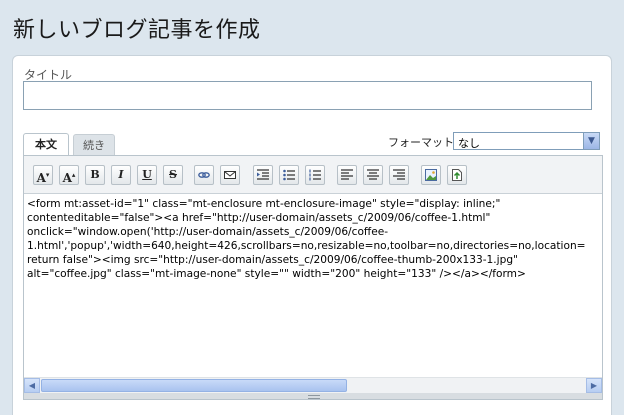 The width and height of the screenshot is (624, 415). Describe the element at coordinates (423, 142) in the screenshot. I see `format-label: フォーマット:` at that location.